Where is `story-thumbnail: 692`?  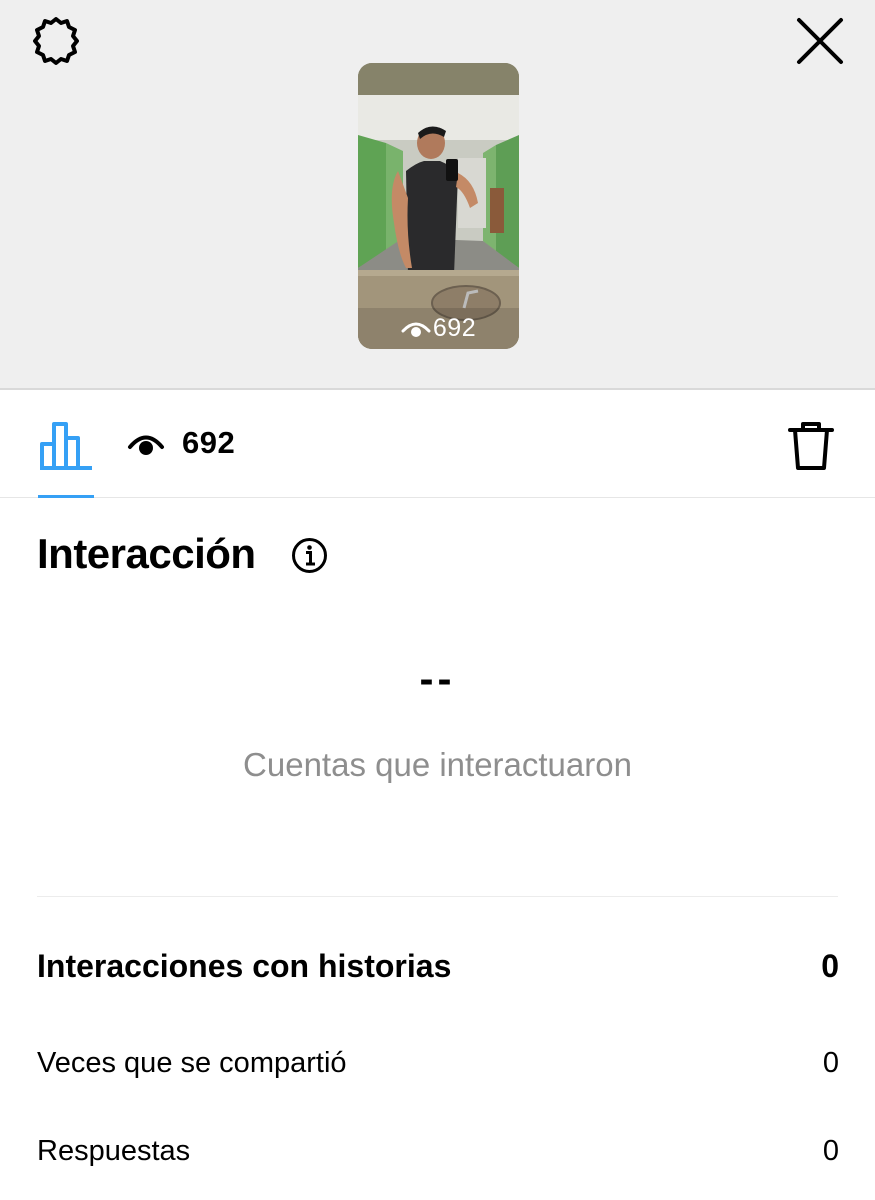 story-thumbnail: 692 is located at coordinates (438, 206).